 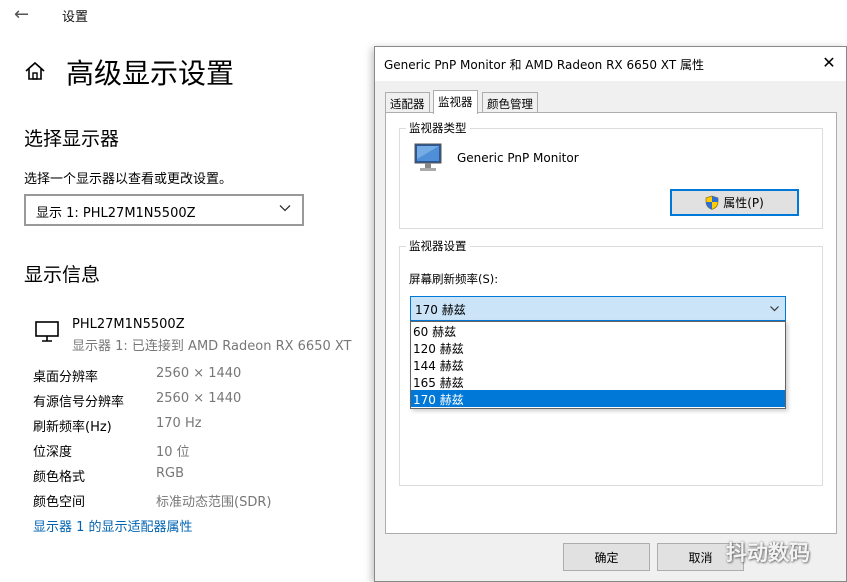 What do you see at coordinates (35, 70) in the screenshot?
I see `home-icon` at bounding box center [35, 70].